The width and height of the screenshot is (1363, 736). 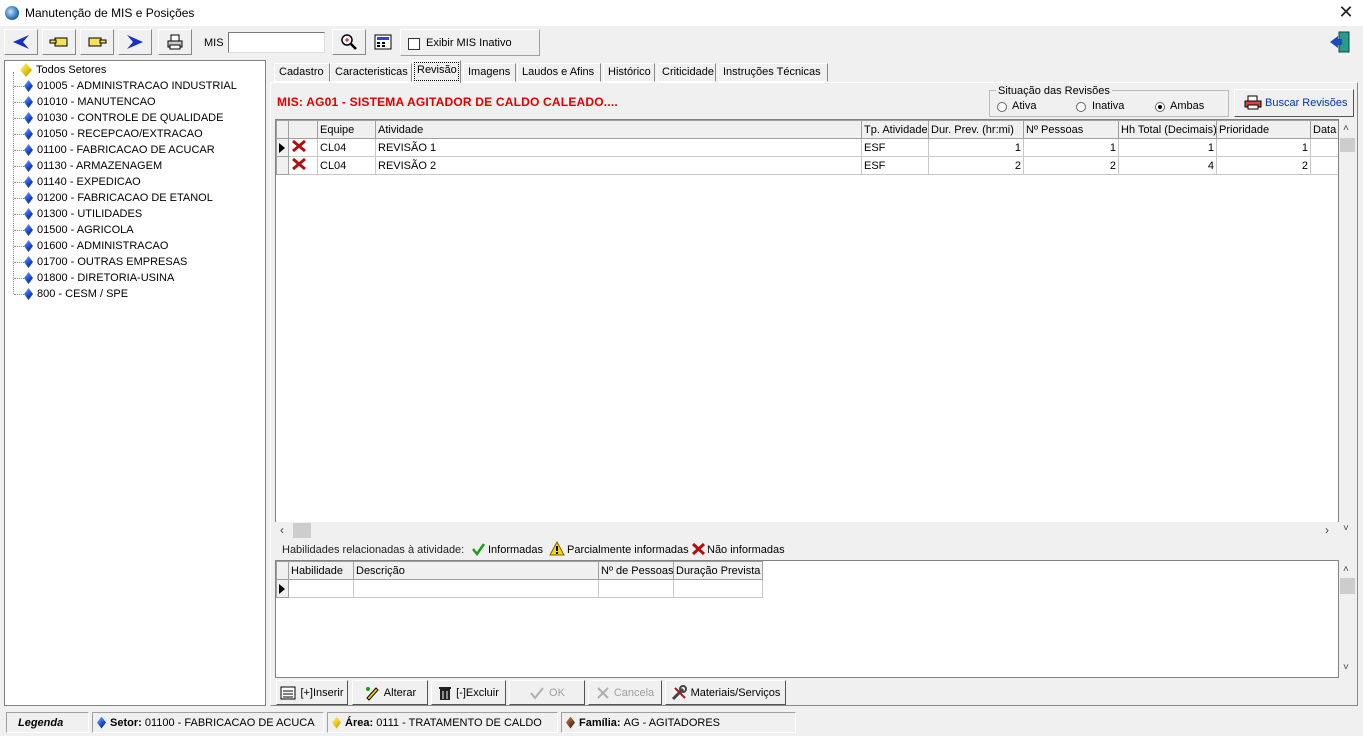 I want to click on tree-item: 800 - CESM / SPE, so click(x=76, y=294).